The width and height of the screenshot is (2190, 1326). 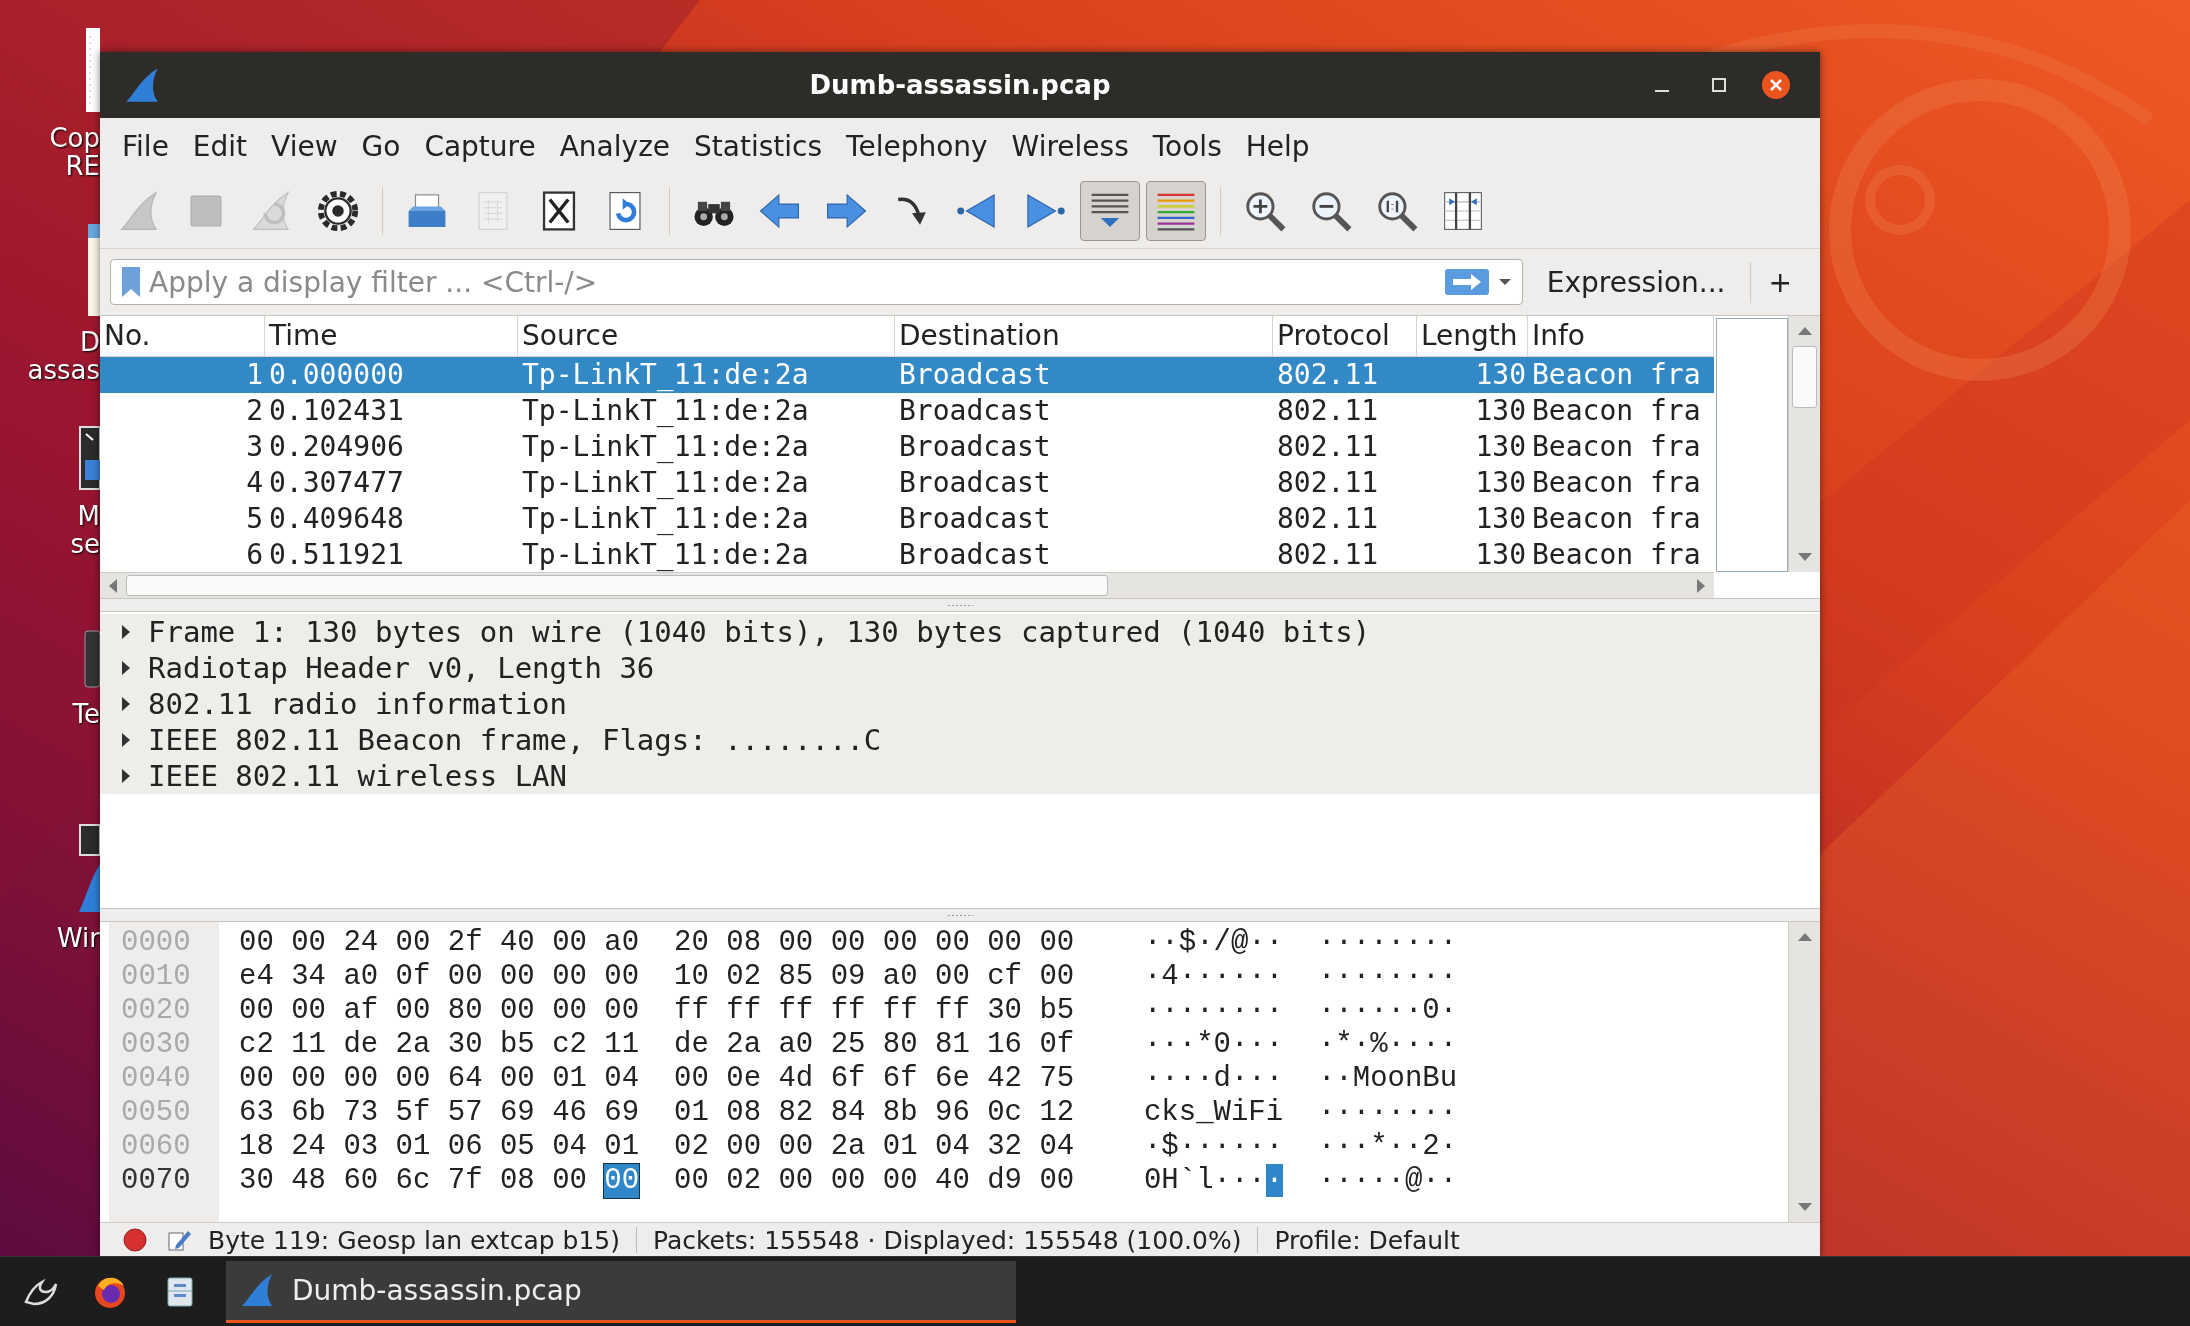 I want to click on hex-byte: 6b, so click(x=308, y=1113).